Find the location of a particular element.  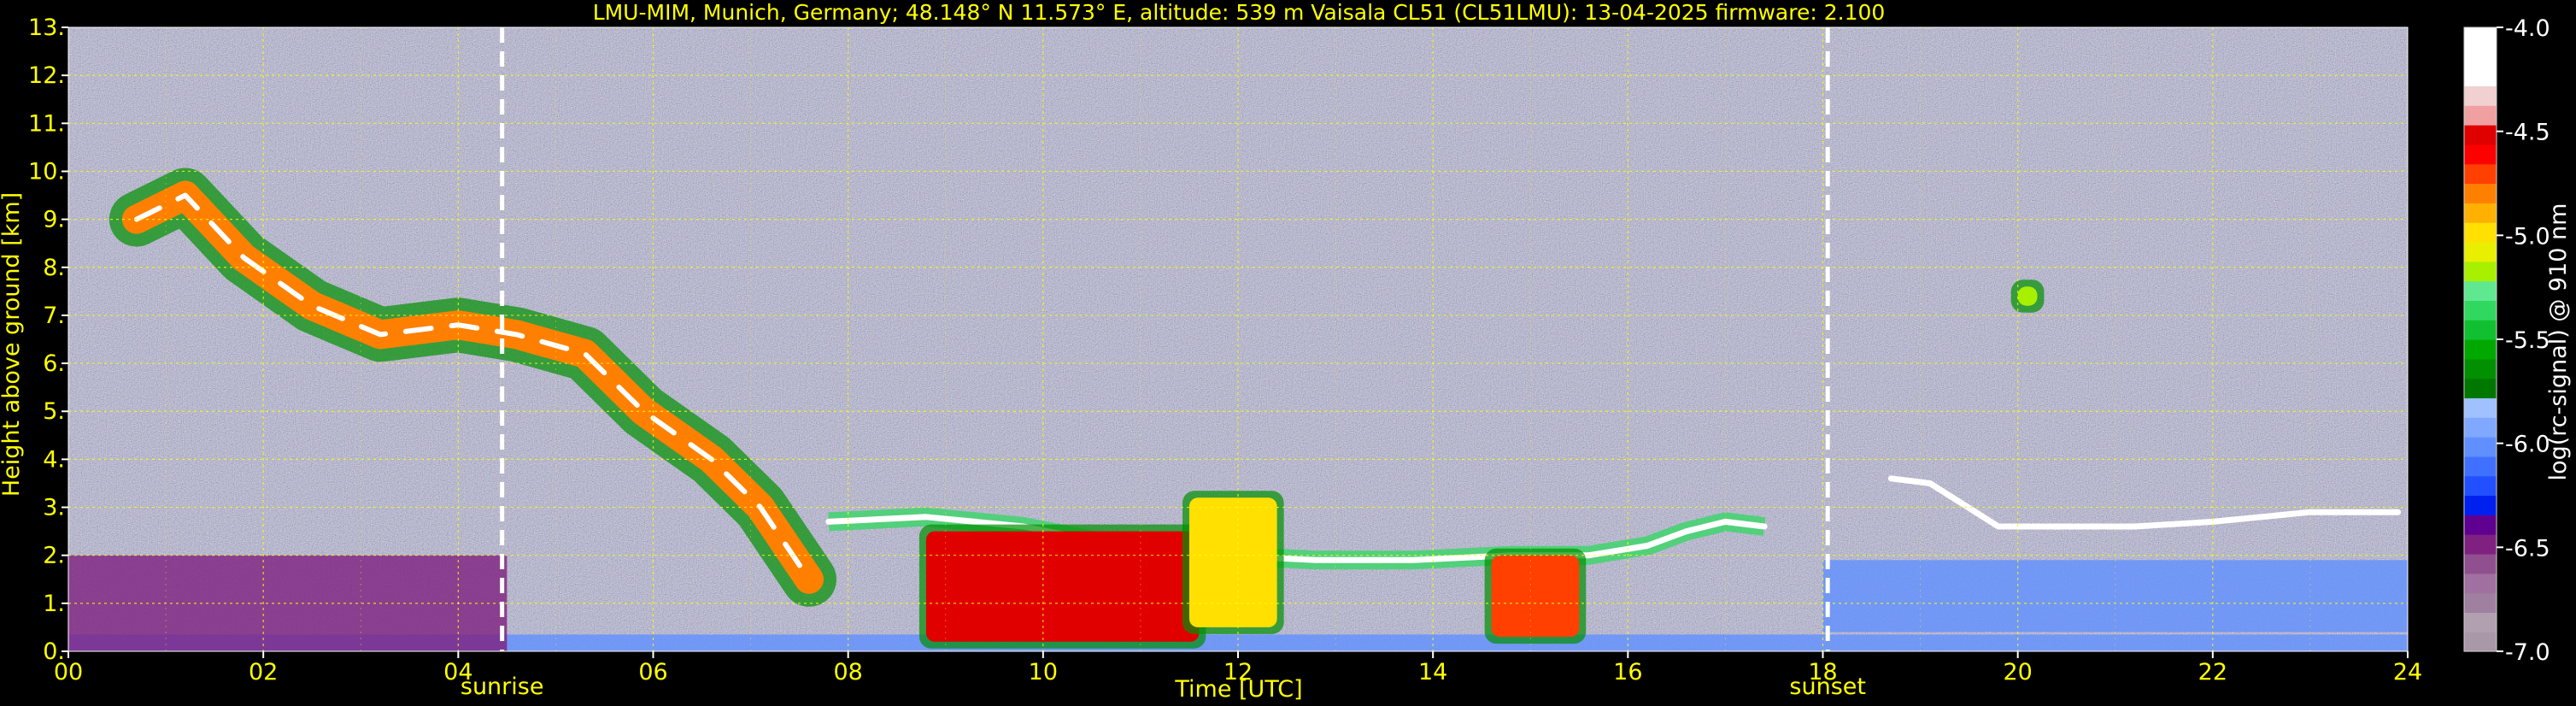

colorbar-tick-label: -4.5 is located at coordinates (2527, 133).